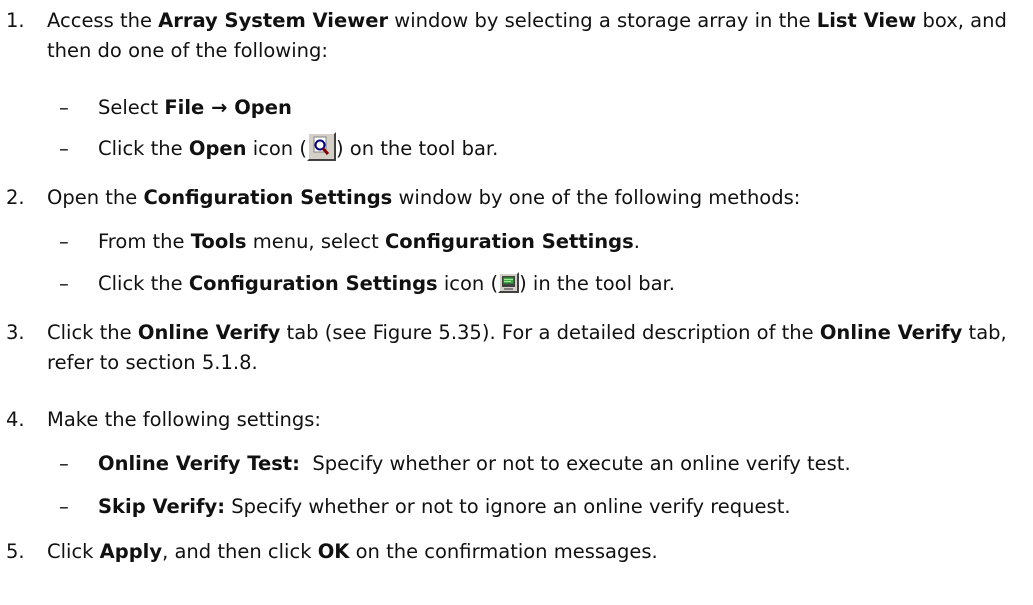 The width and height of the screenshot is (1033, 605). Describe the element at coordinates (15, 20) in the screenshot. I see `step-number: 1.` at that location.